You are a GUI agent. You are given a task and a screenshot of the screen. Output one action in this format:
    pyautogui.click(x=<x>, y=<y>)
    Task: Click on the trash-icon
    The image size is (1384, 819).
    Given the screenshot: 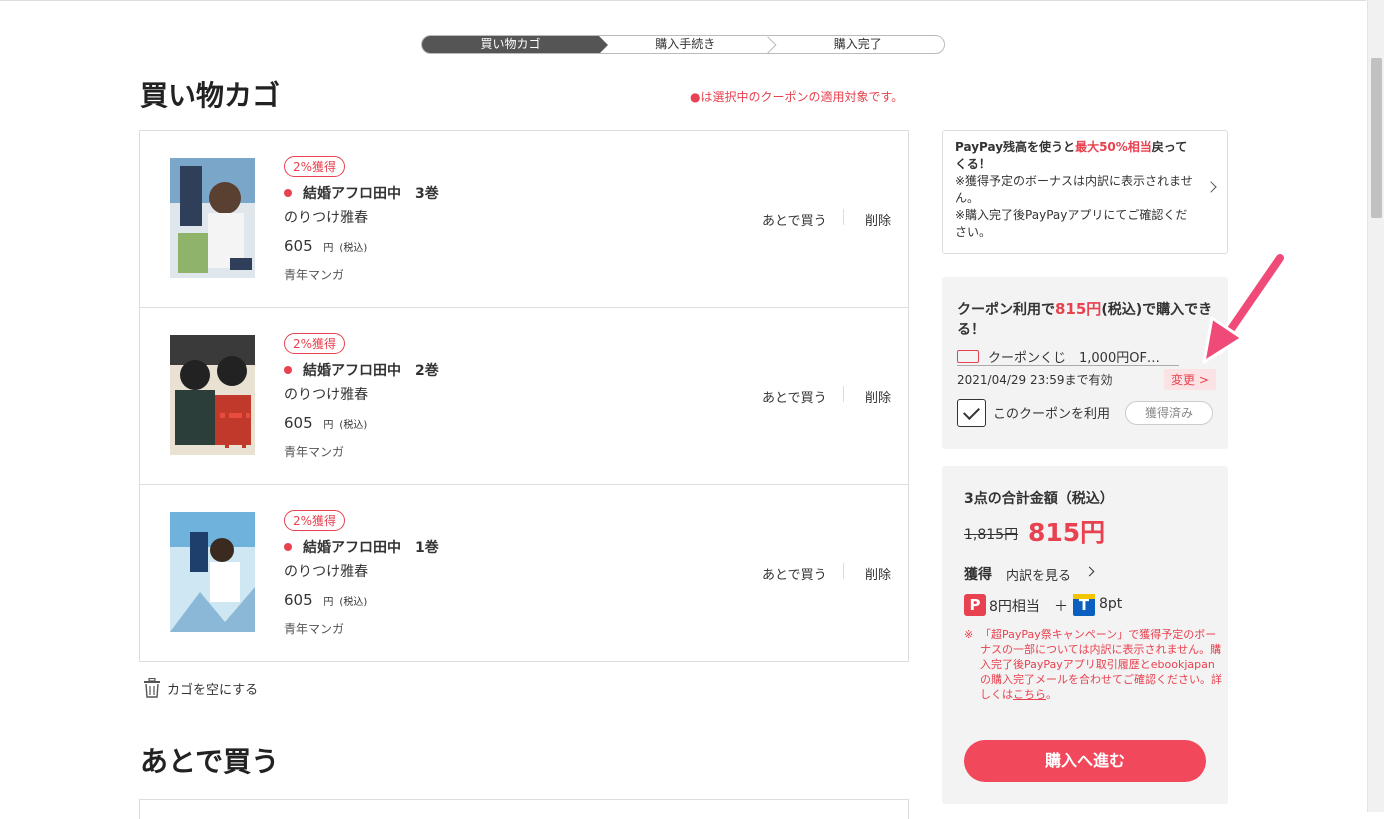 What is the action you would take?
    pyautogui.click(x=152, y=688)
    